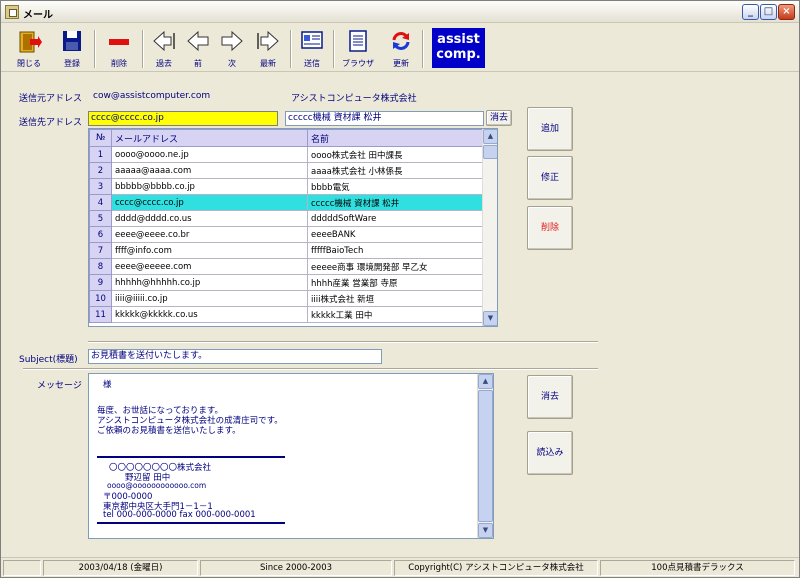 This screenshot has height=578, width=800. I want to click on row-name: ccccc機械 資材課 松井, so click(395, 202).